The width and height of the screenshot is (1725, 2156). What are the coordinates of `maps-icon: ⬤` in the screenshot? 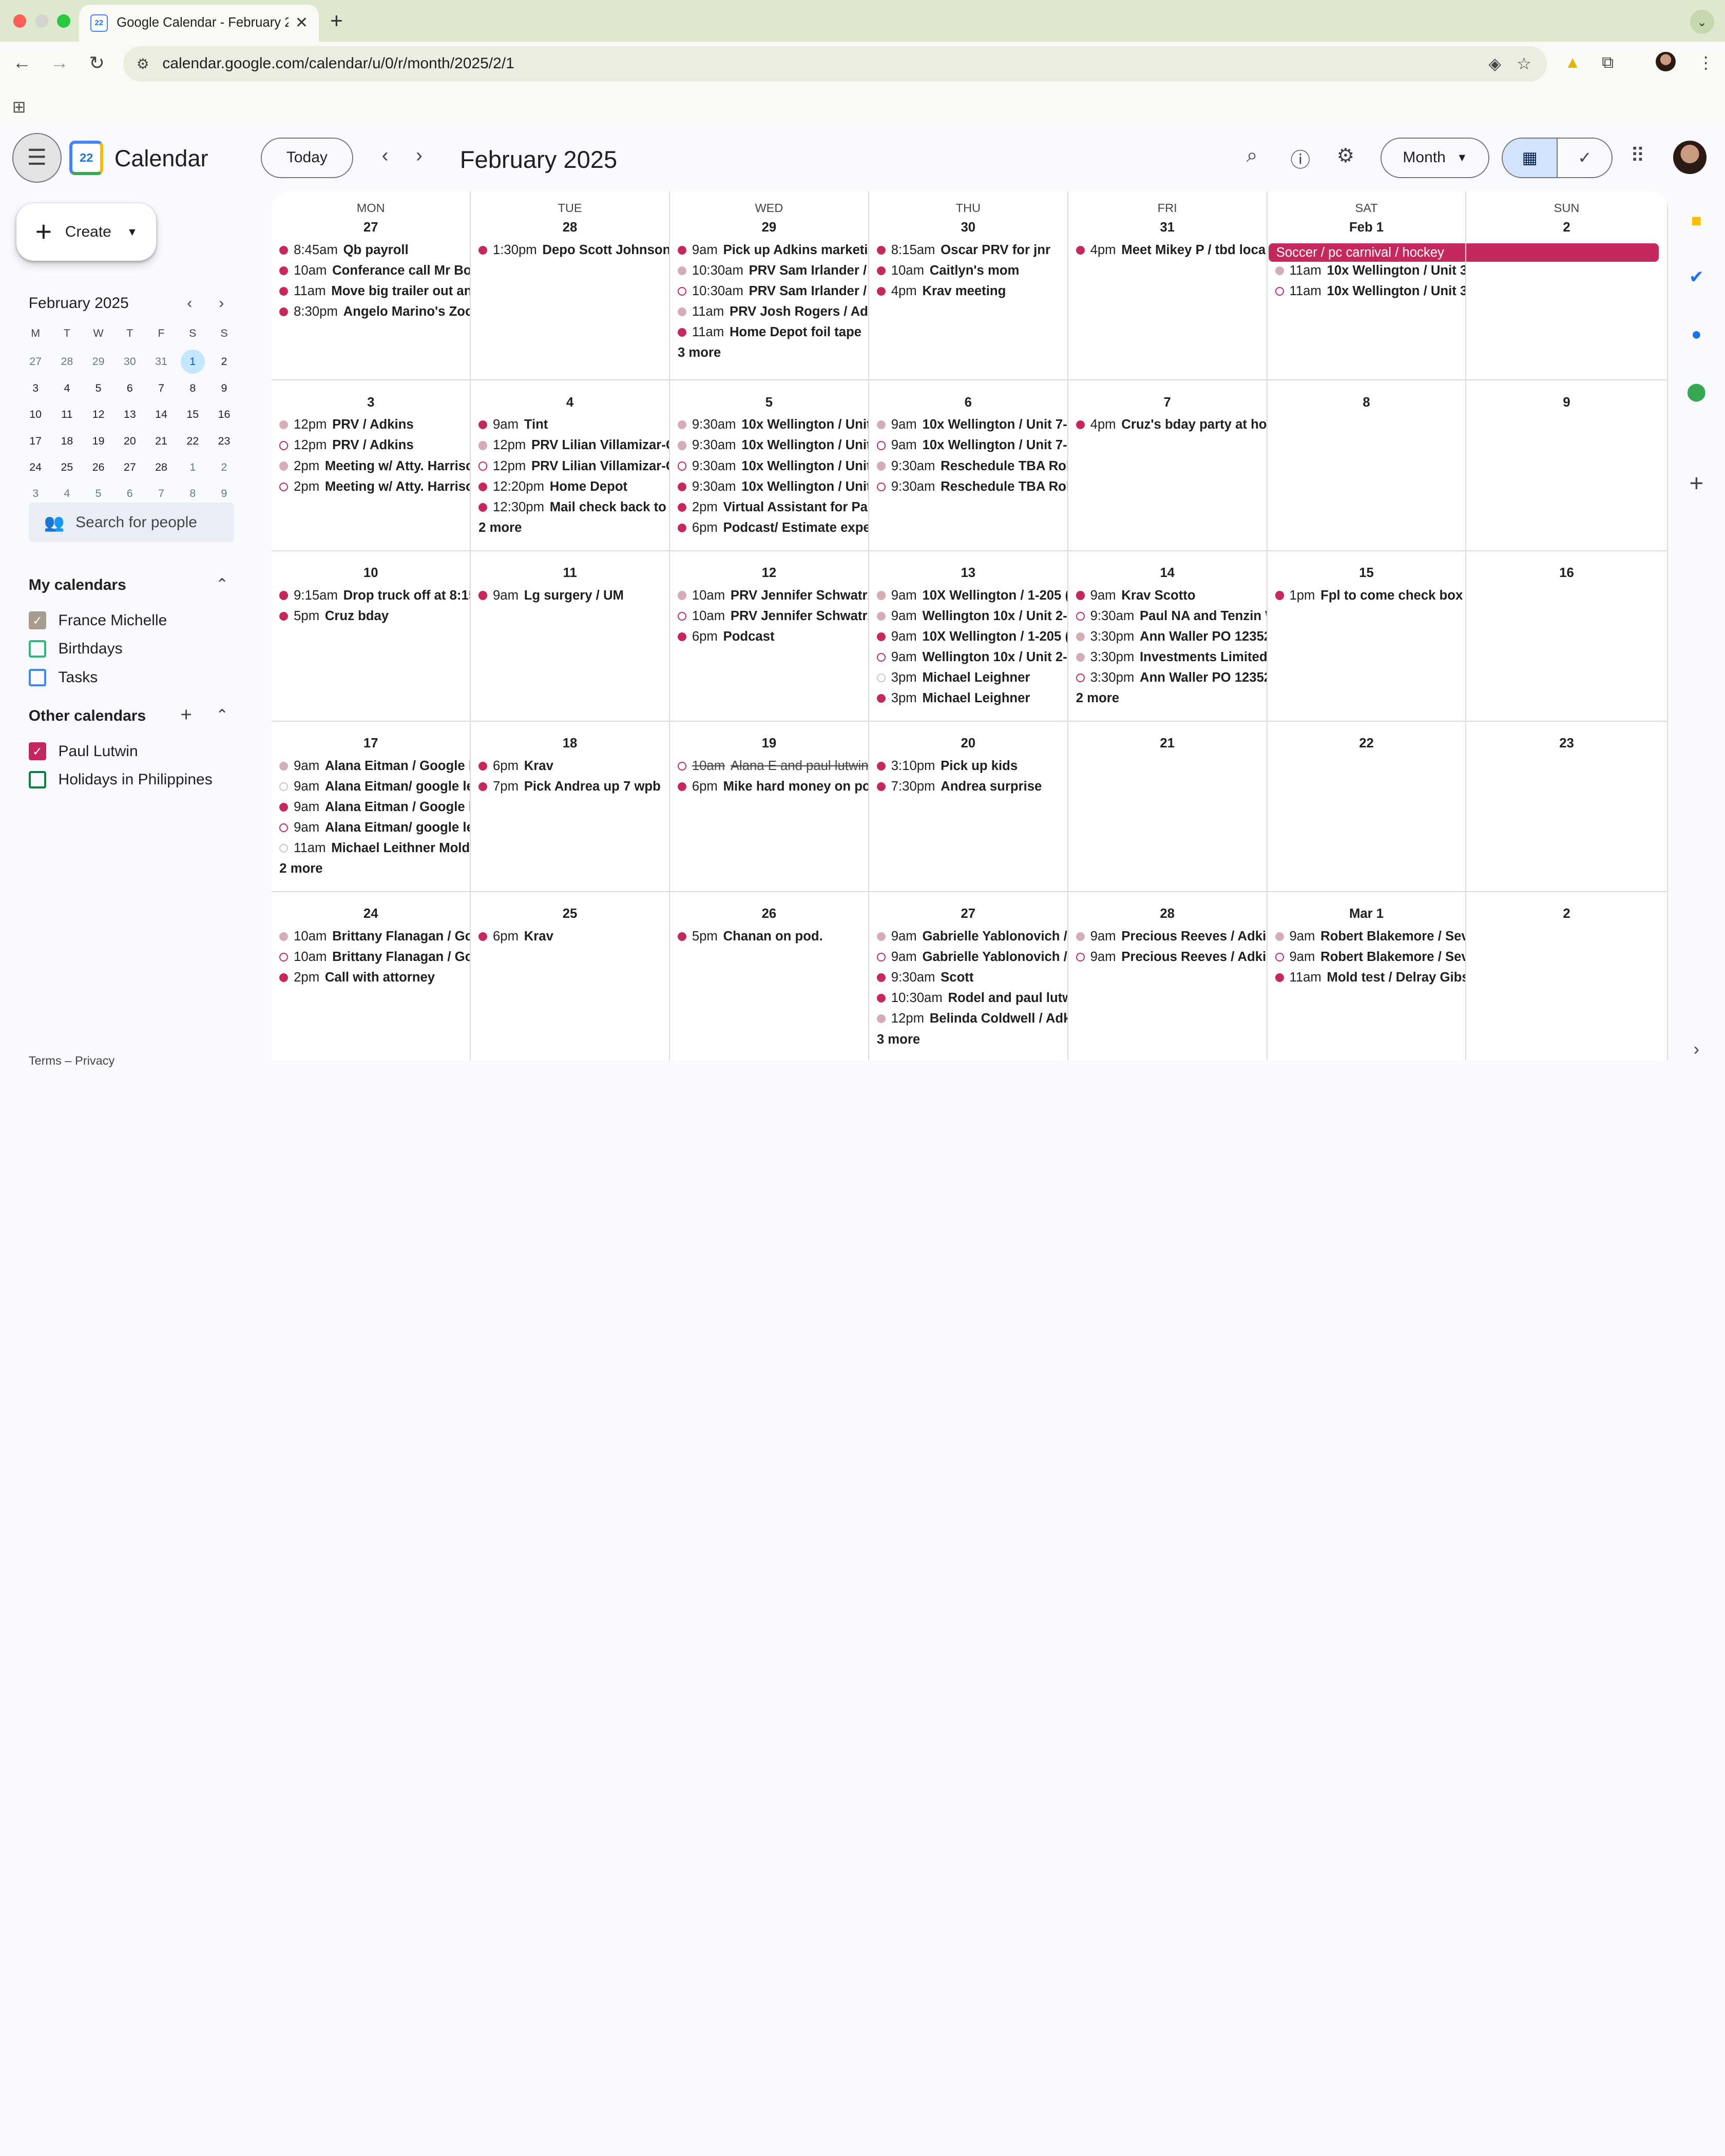 It's located at (1696, 391).